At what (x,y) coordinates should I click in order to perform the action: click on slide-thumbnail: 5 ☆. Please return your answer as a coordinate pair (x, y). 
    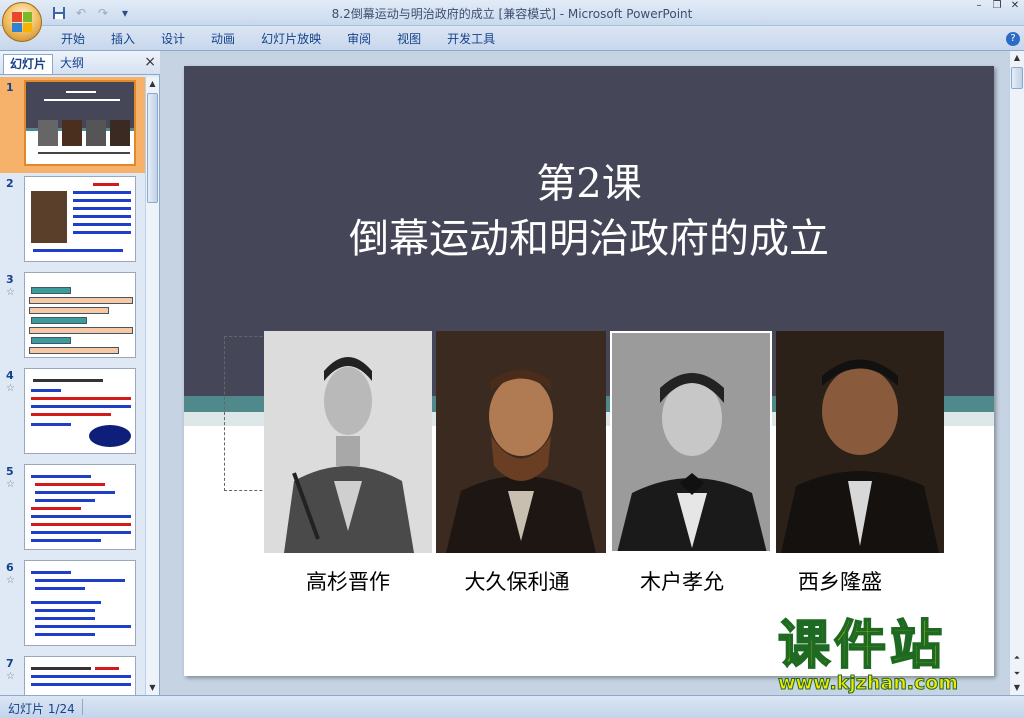
    Looking at the image, I should click on (73, 509).